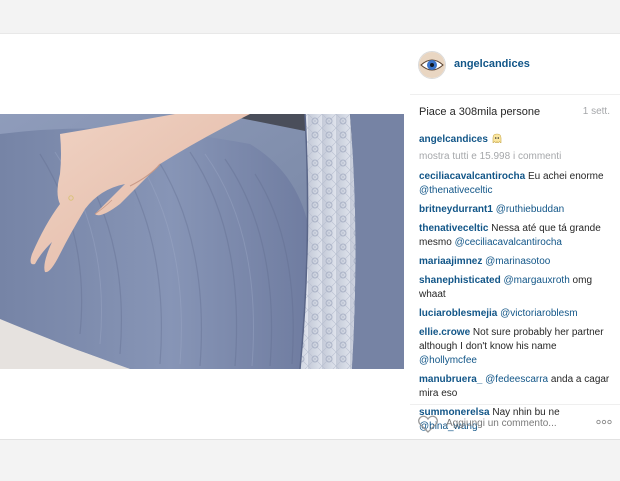 This screenshot has width=620, height=481. I want to click on comment-username: britneydurrant1, so click(456, 209).